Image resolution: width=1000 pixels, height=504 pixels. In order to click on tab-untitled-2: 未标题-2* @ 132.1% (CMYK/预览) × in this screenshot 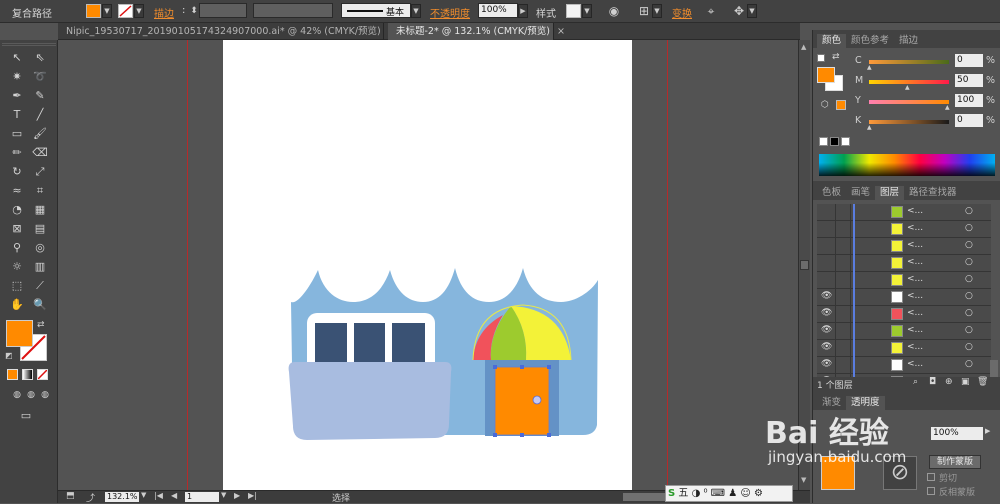, I will do `click(476, 31)`.